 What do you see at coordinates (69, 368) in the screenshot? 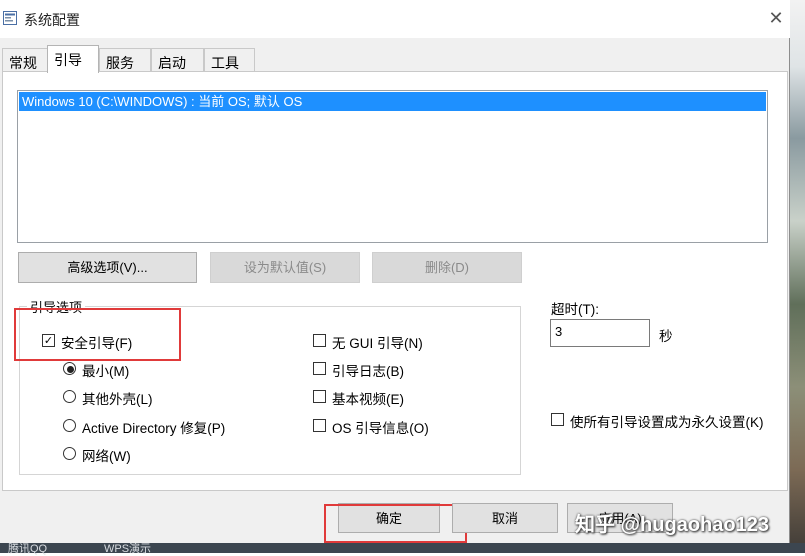
I see `radio-minimal` at bounding box center [69, 368].